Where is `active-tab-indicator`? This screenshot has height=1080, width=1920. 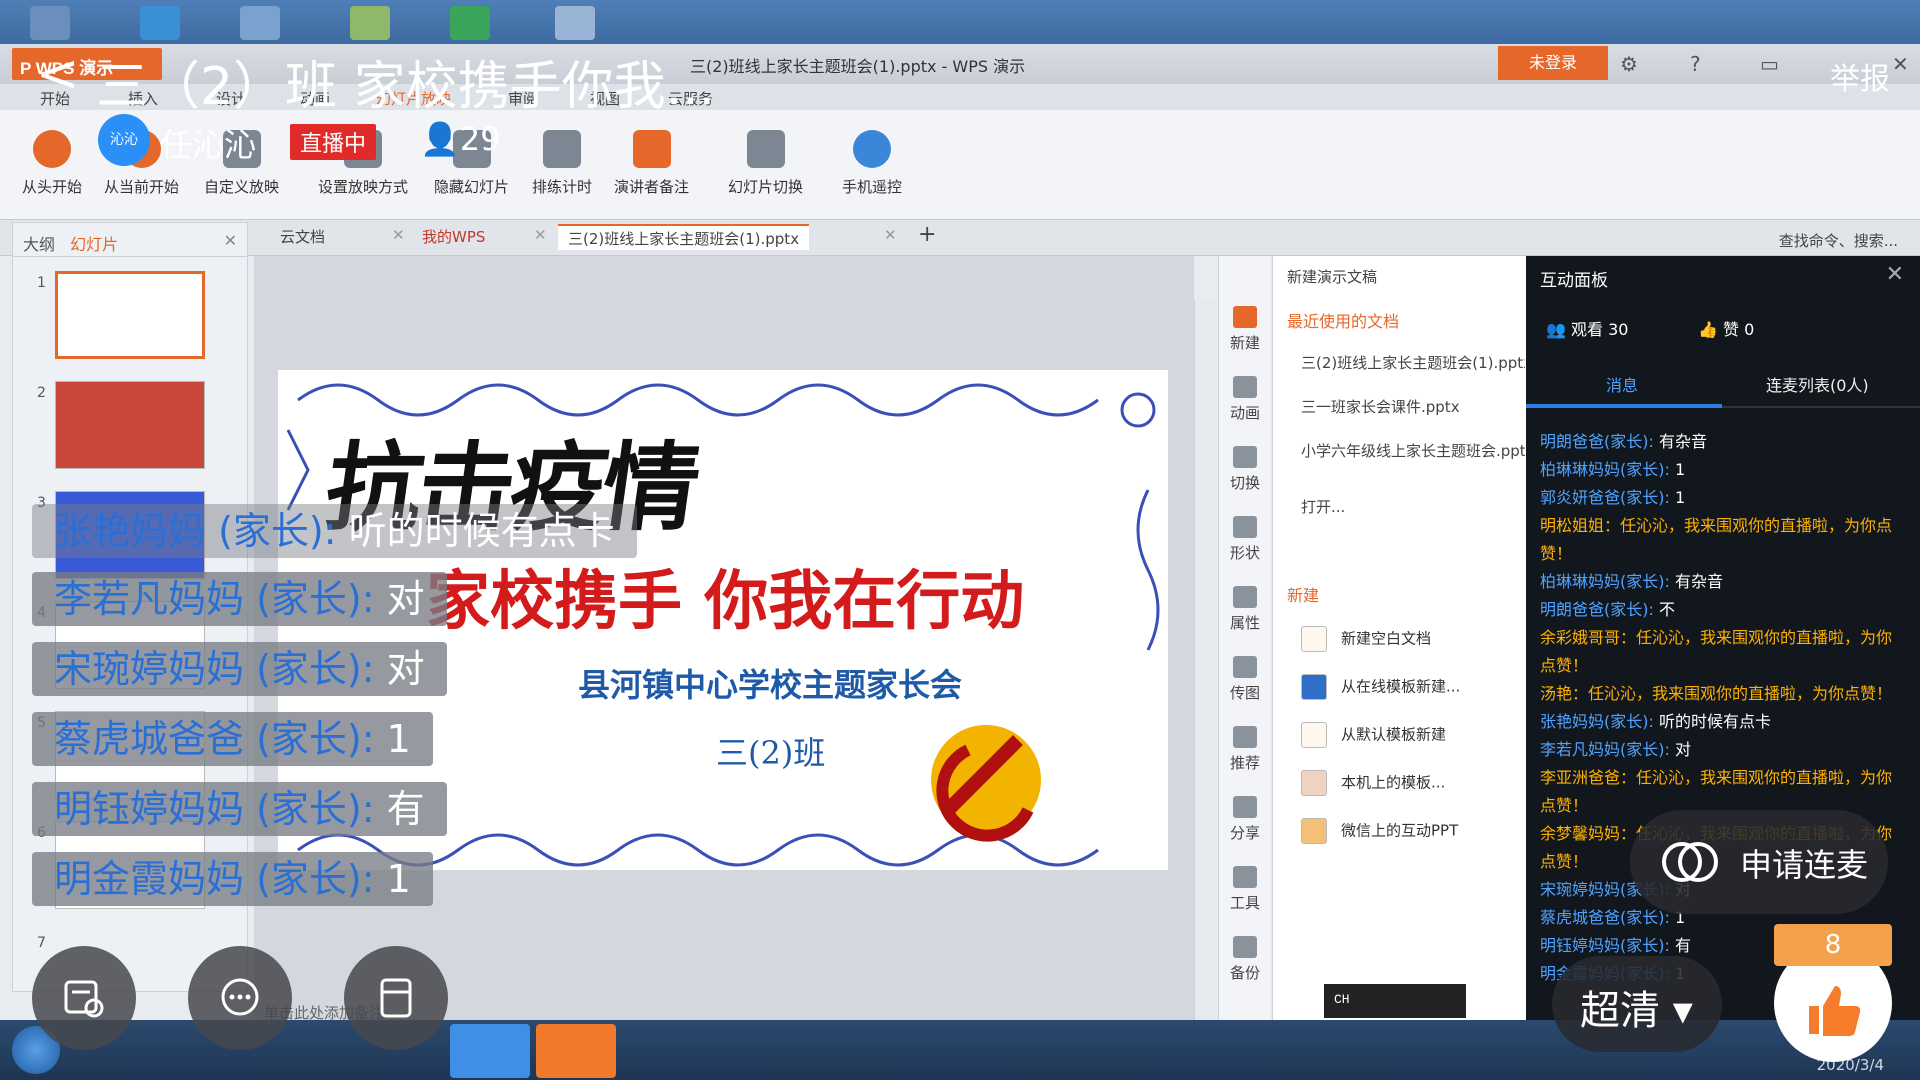
active-tab-indicator is located at coordinates (1624, 406).